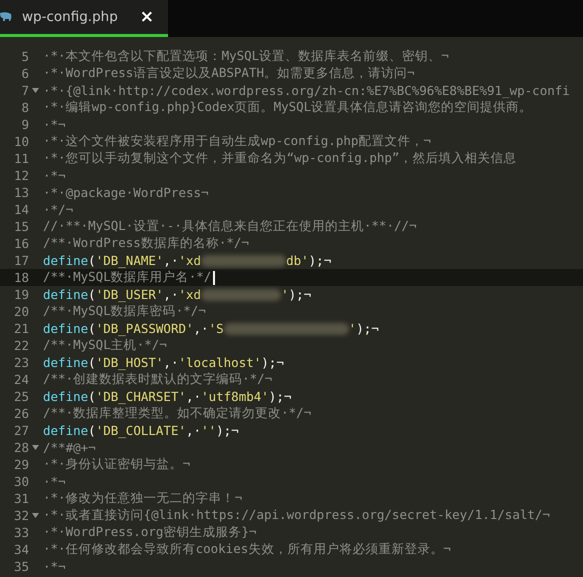 The width and height of the screenshot is (583, 577). Describe the element at coordinates (126, 192) in the screenshot. I see `code-text: ·*·@package·WordPress¬` at that location.